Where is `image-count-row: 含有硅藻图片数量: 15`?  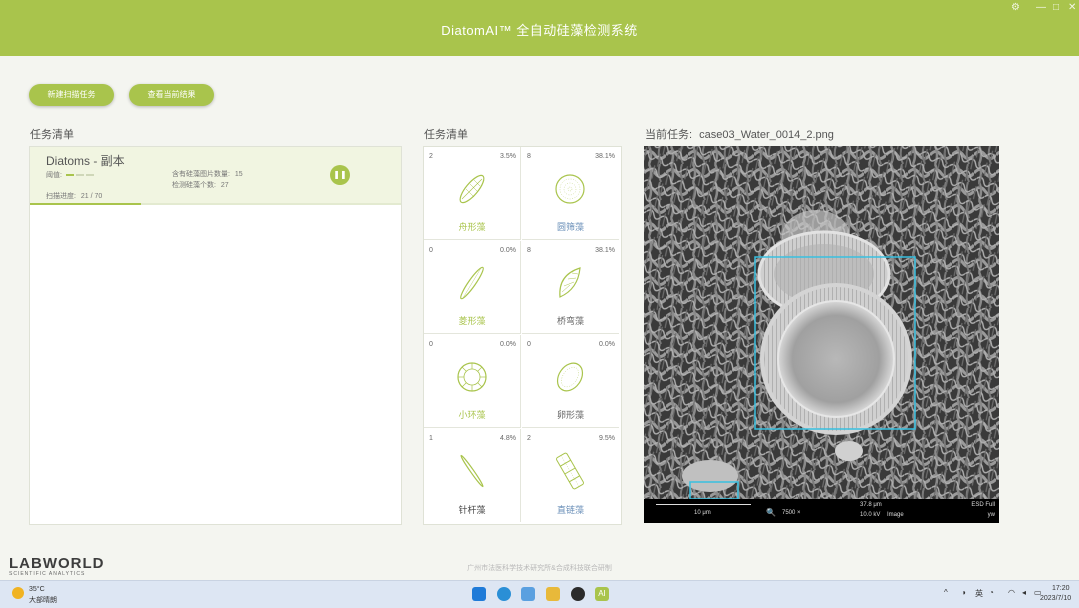
image-count-row: 含有硅藻图片数量: 15 is located at coordinates (207, 174).